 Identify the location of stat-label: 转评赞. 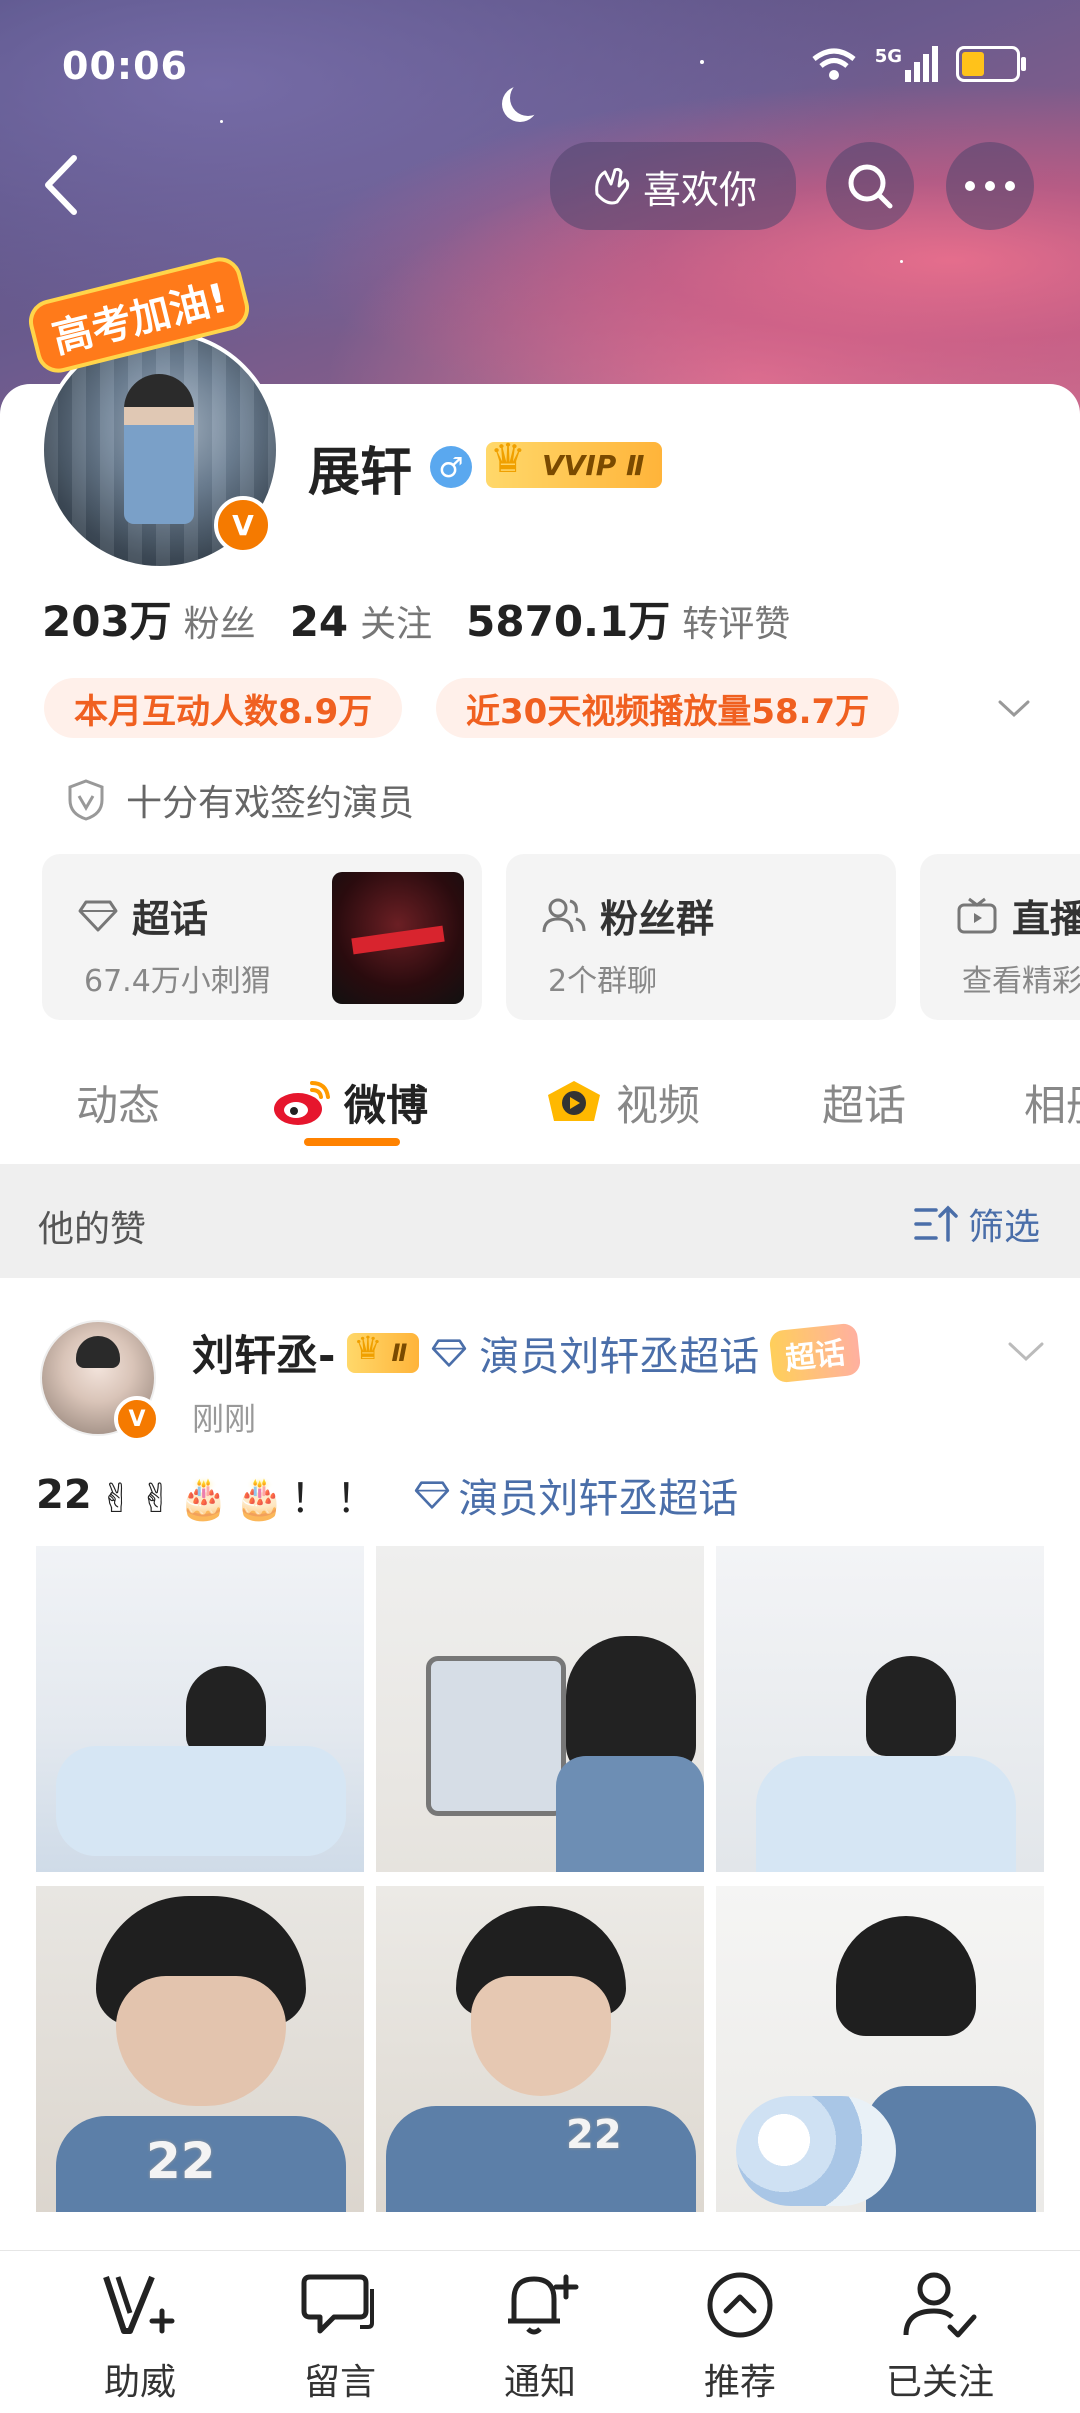
(736, 624).